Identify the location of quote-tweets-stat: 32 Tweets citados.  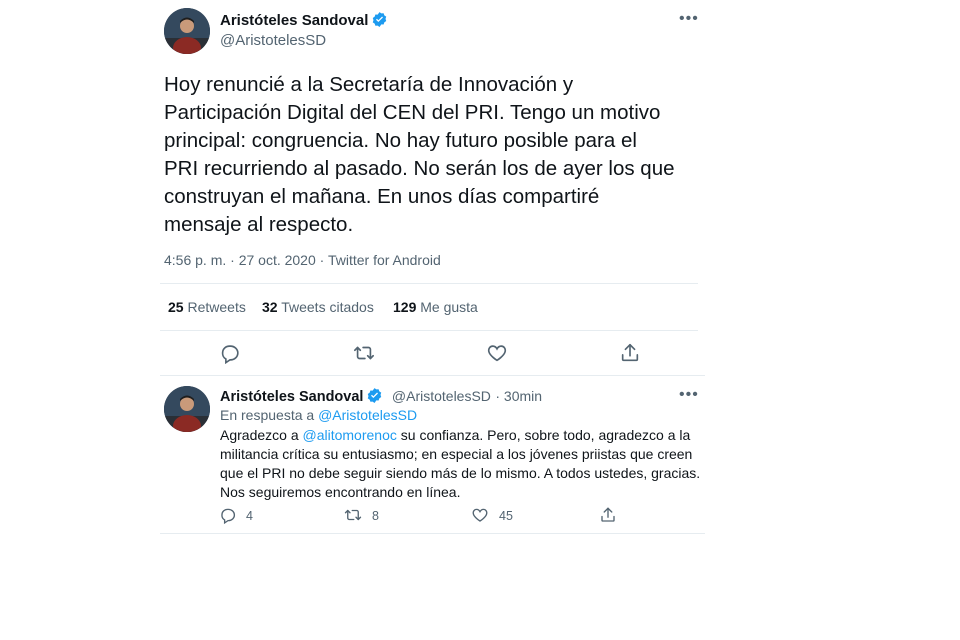
(318, 307).